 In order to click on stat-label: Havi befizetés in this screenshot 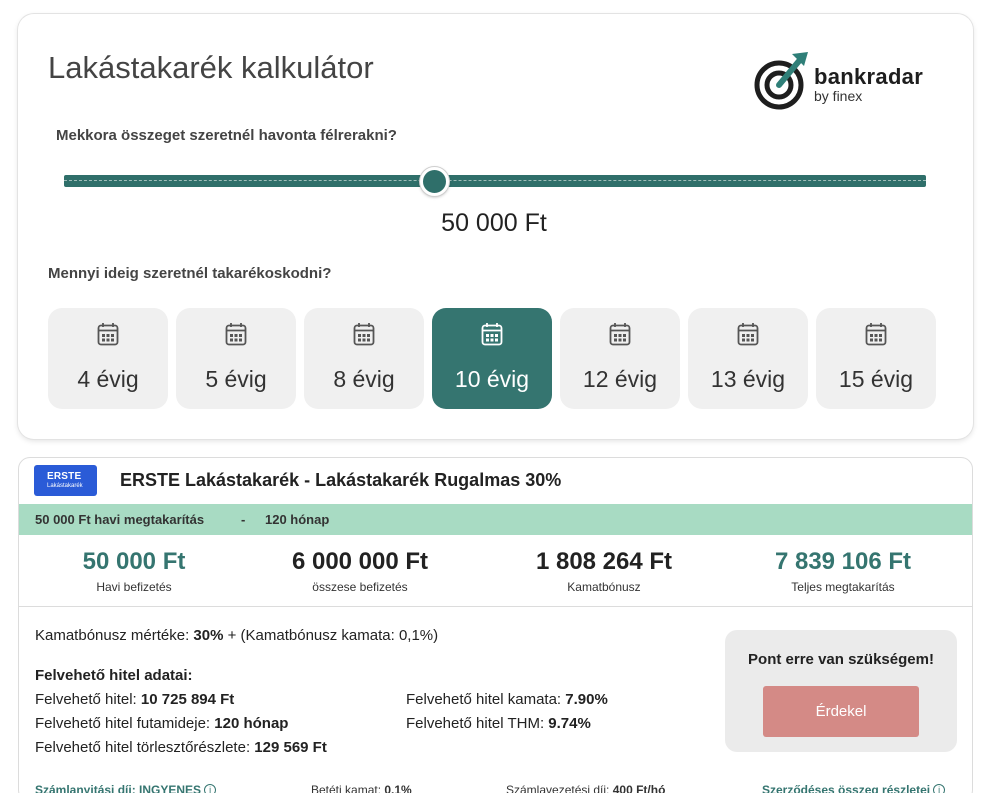, I will do `click(134, 587)`.